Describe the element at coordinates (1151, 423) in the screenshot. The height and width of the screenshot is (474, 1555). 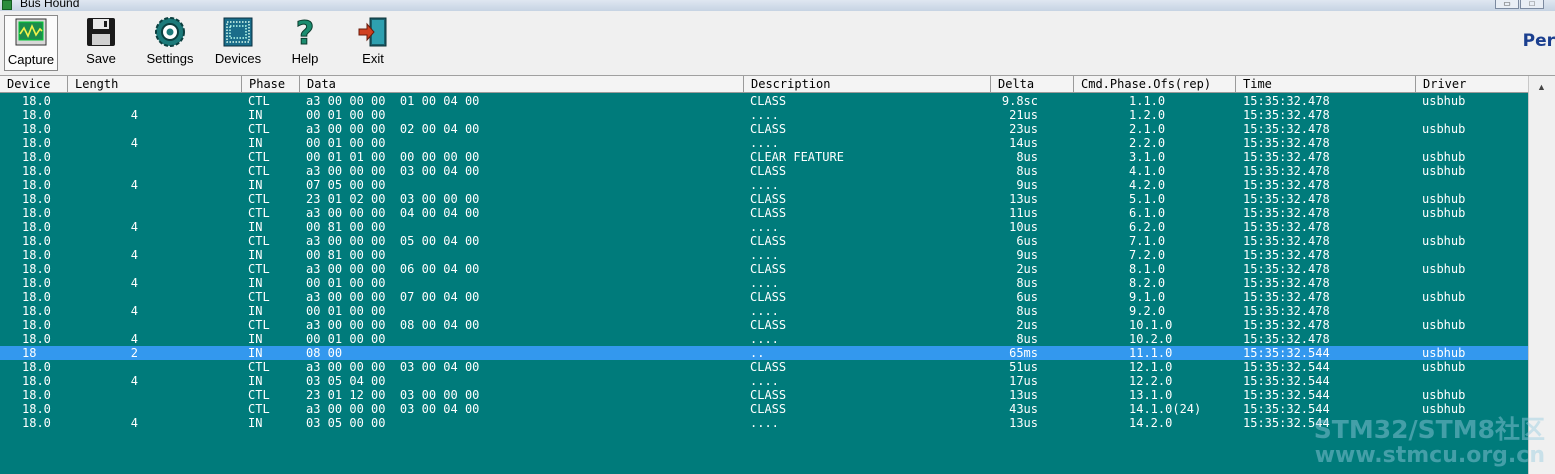
I see `cell-cmd-phase-ofs: 14.2.0` at that location.